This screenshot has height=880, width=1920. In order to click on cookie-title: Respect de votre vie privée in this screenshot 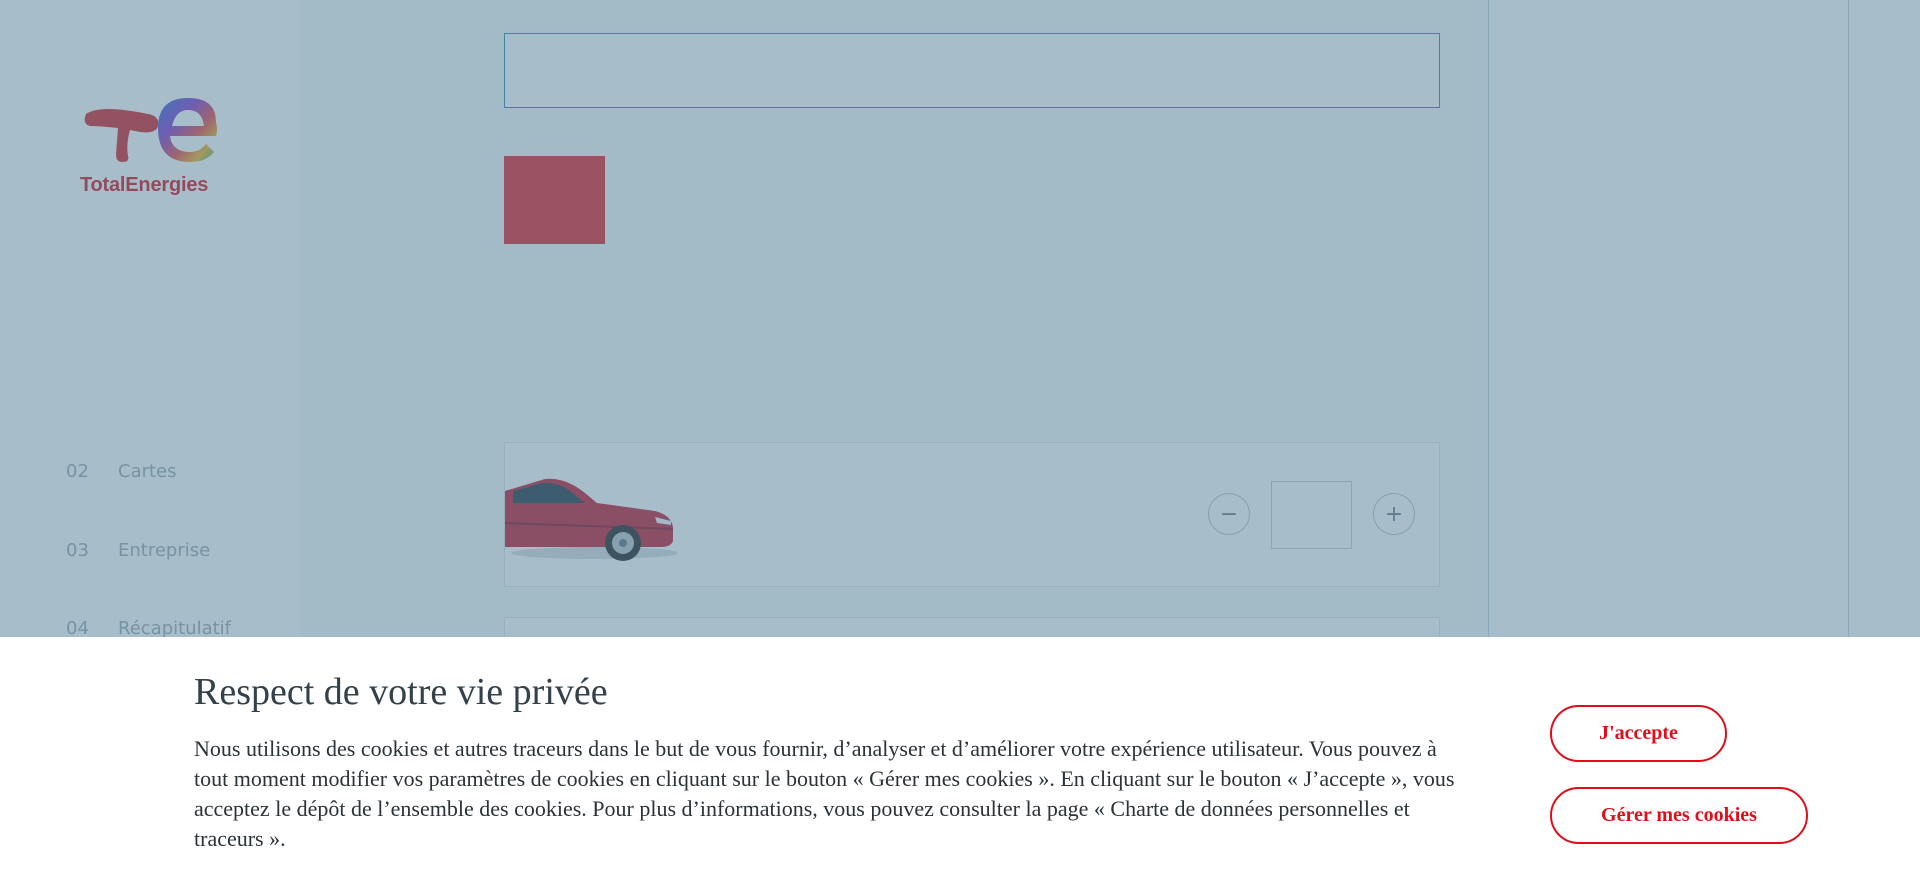, I will do `click(401, 692)`.